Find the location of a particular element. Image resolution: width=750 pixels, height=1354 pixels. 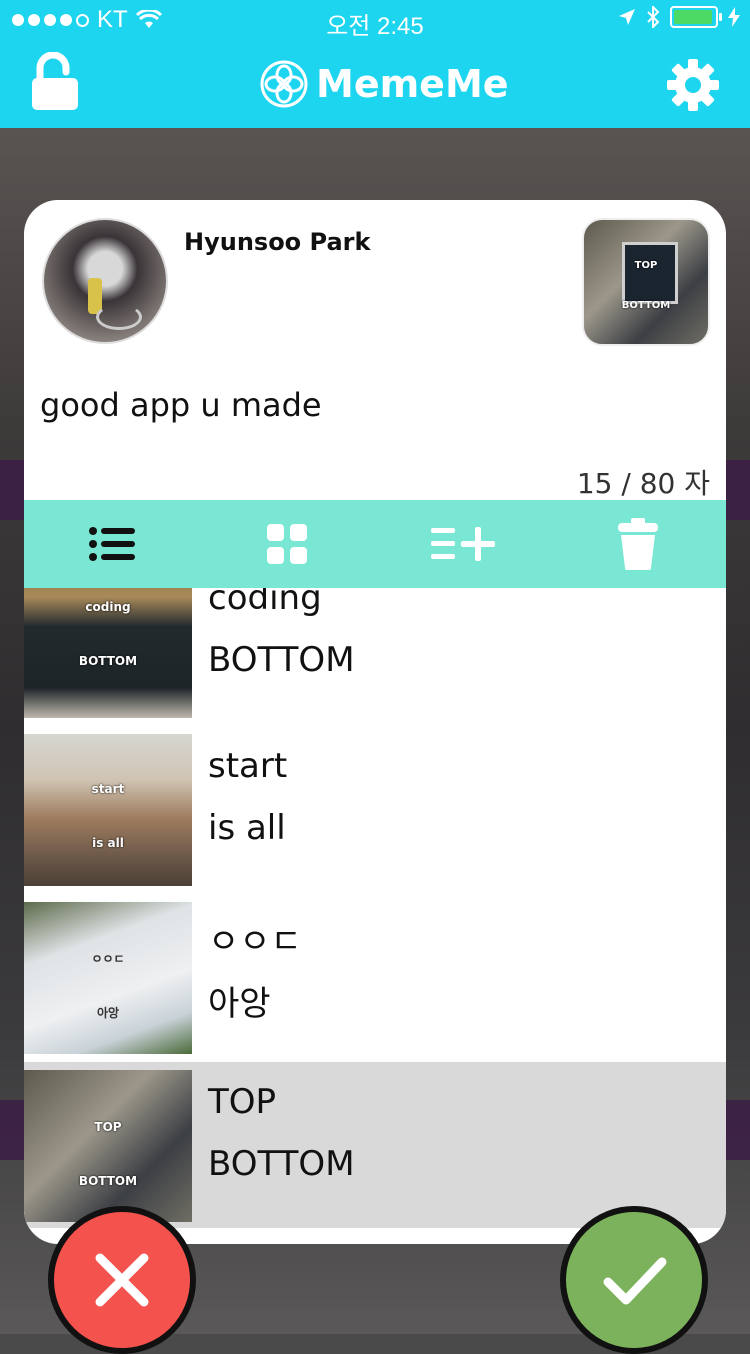

add-to-list-button is located at coordinates (463, 544).